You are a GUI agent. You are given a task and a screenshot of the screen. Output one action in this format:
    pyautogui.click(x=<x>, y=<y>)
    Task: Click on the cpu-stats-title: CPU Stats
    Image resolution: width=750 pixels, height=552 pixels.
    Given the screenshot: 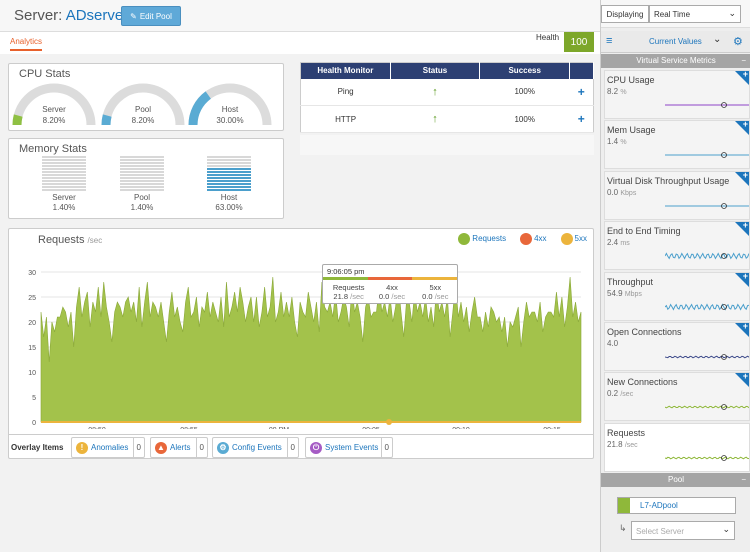 What is the action you would take?
    pyautogui.click(x=45, y=74)
    